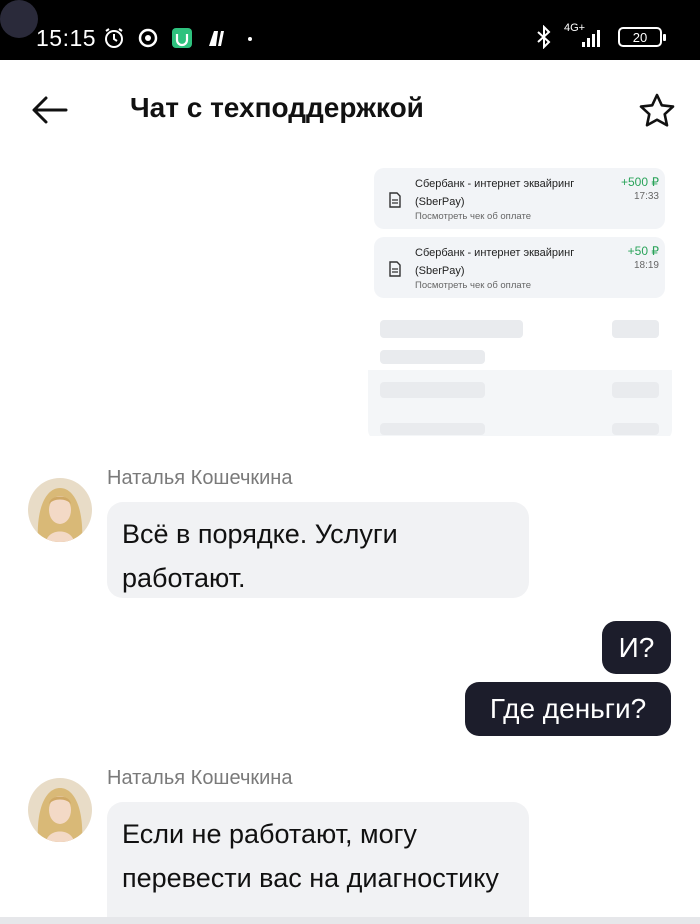 The width and height of the screenshot is (700, 924). Describe the element at coordinates (216, 38) in the screenshot. I see `app-logo-icon` at that location.